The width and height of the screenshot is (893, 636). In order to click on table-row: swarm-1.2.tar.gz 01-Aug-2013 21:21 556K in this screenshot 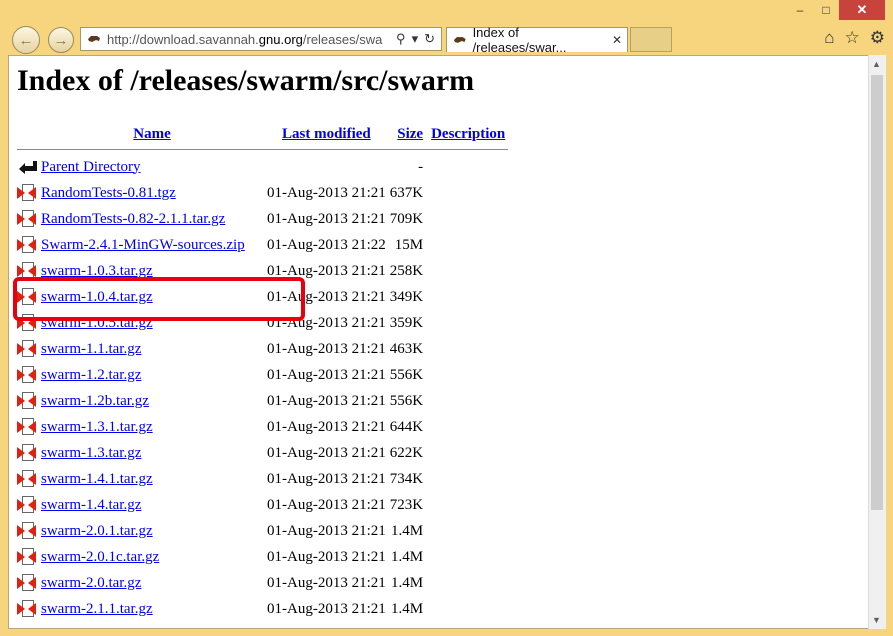, I will do `click(262, 375)`.